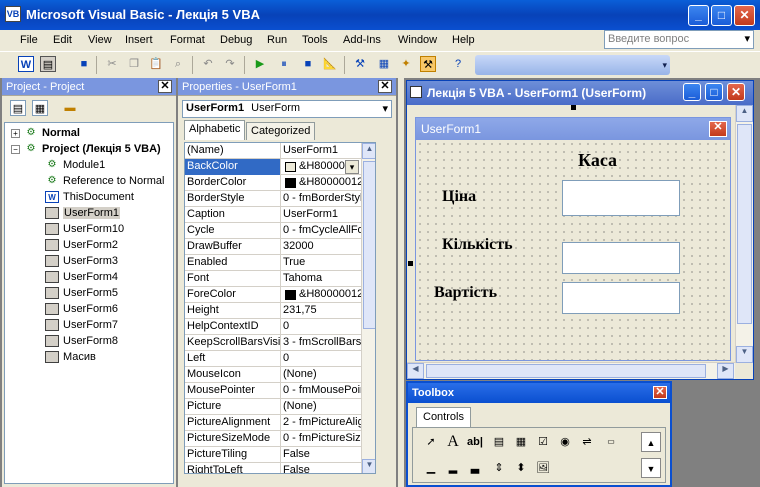  Describe the element at coordinates (280, 231) in the screenshot. I see `property-row: Cycle 0 - fmCycleAllForm` at that location.